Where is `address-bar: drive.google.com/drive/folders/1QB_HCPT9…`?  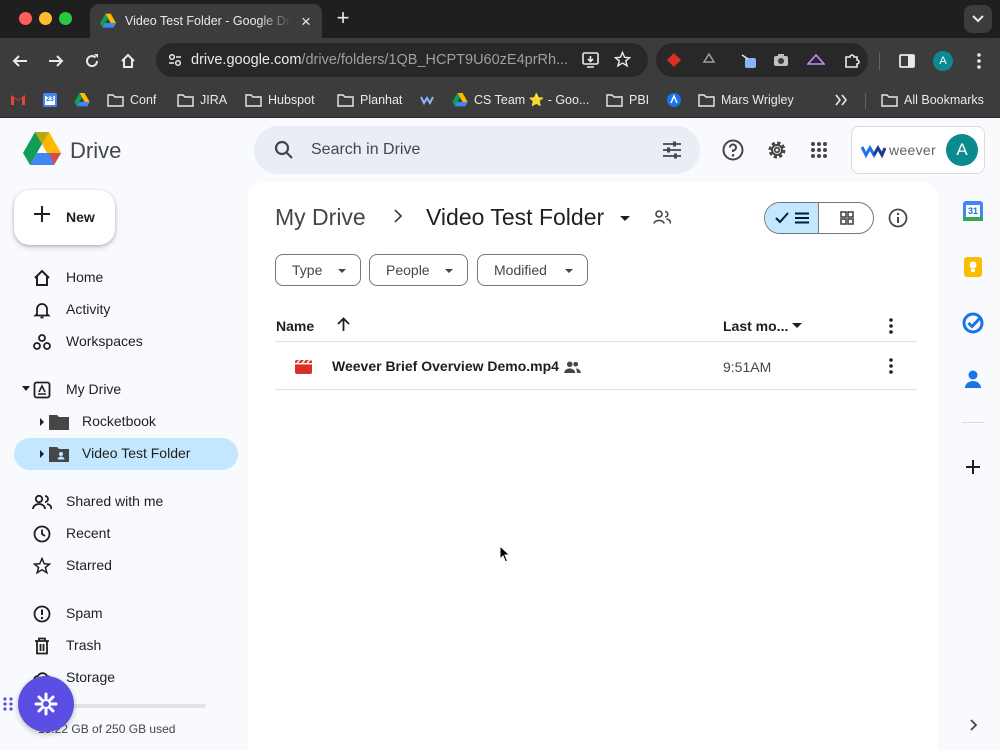
address-bar: drive.google.com/drive/folders/1QB_HCPT9… is located at coordinates (402, 60).